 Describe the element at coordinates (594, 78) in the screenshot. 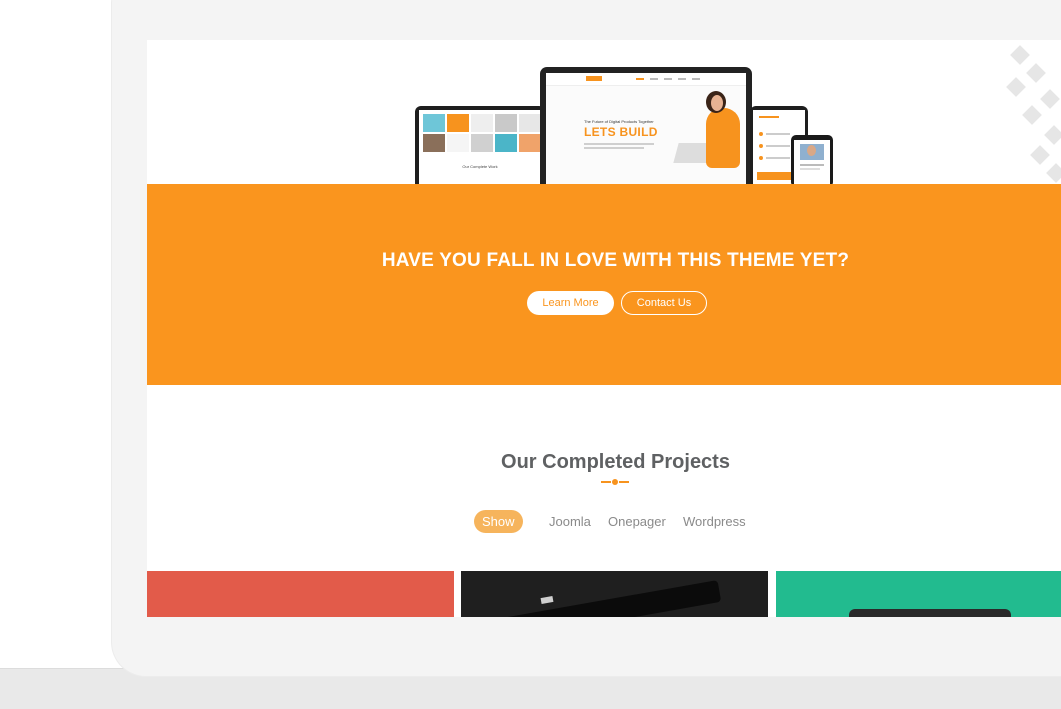

I see `mockup-logo` at that location.